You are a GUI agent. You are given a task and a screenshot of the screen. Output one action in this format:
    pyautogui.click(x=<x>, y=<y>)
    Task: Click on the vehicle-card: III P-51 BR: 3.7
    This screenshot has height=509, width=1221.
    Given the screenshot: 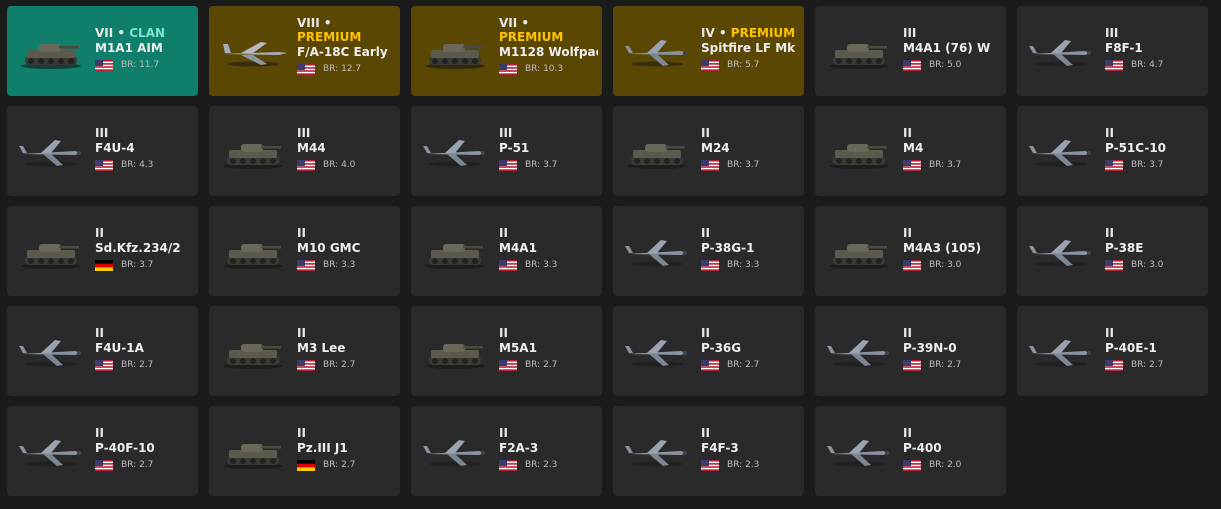 What is the action you would take?
    pyautogui.click(x=506, y=151)
    